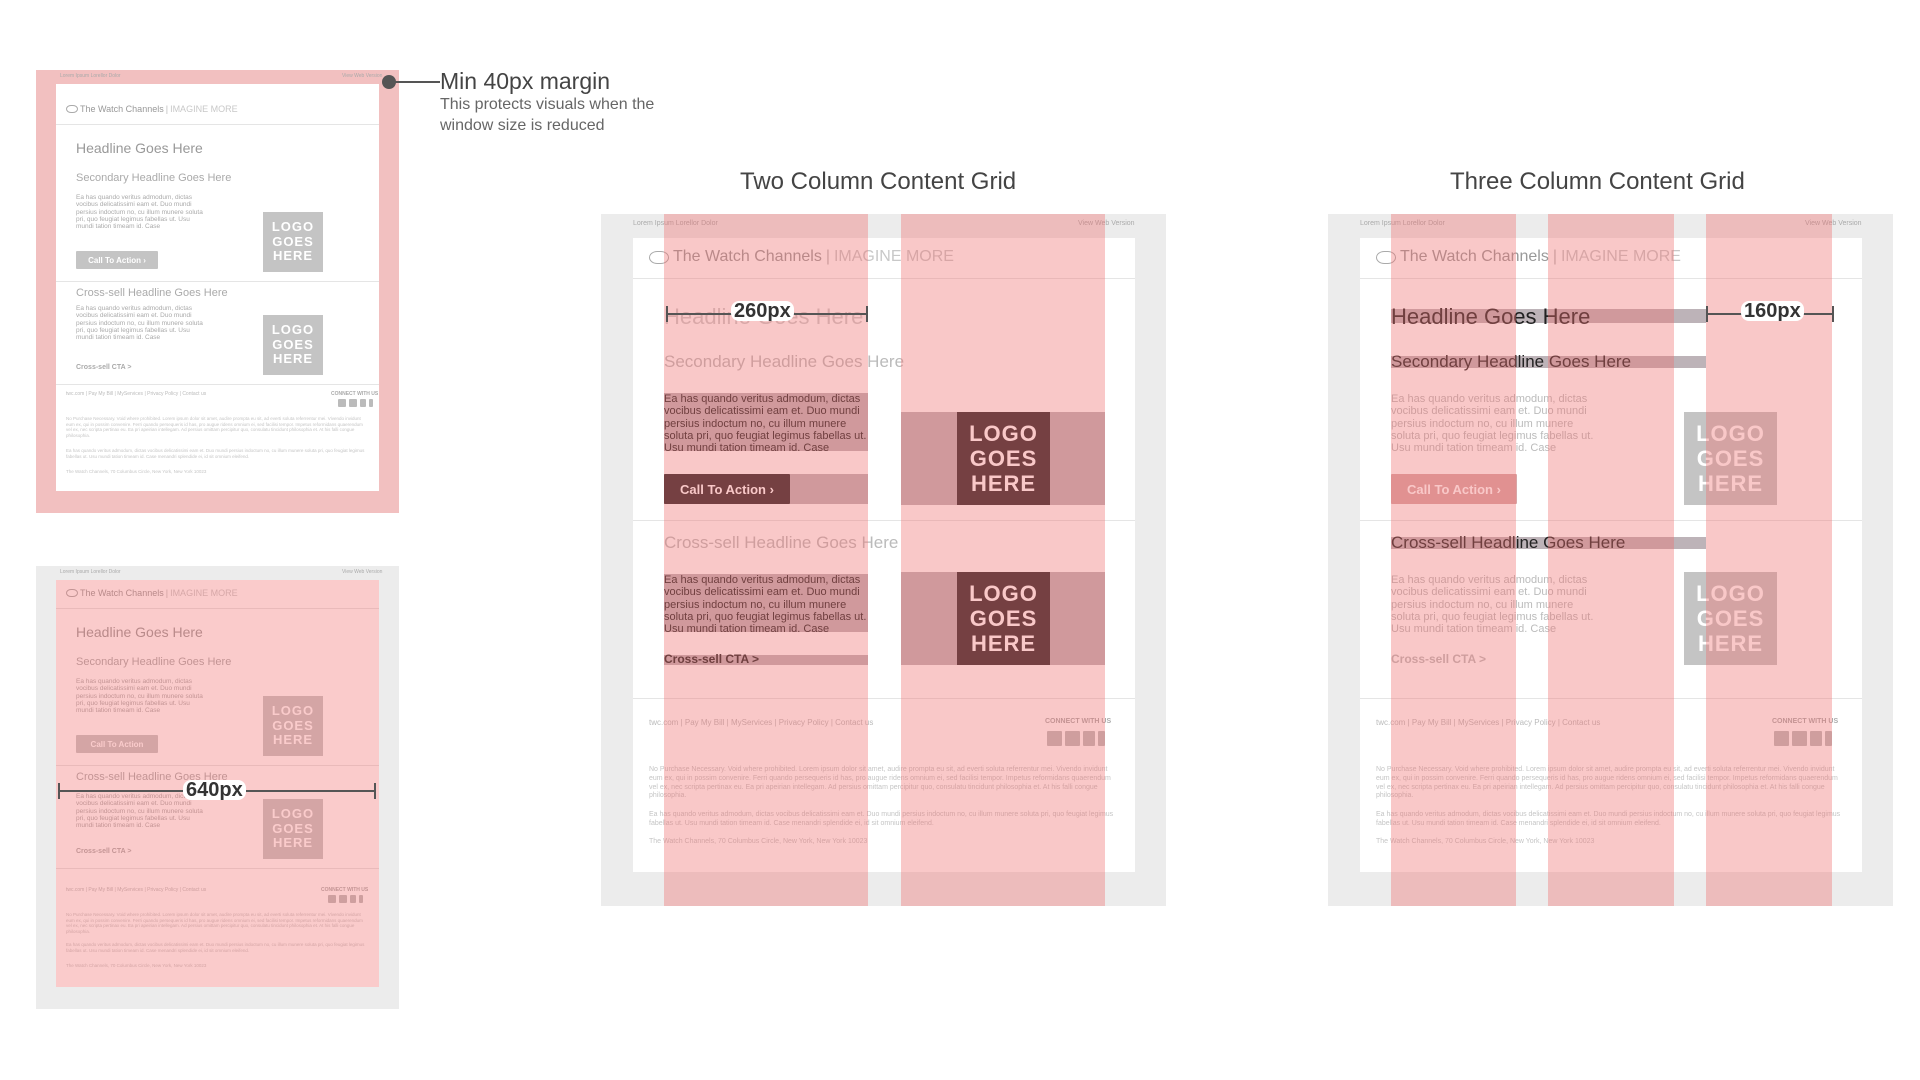 The height and width of the screenshot is (1080, 1920). Describe the element at coordinates (363, 403) in the screenshot. I see `youtube-icon` at that location.